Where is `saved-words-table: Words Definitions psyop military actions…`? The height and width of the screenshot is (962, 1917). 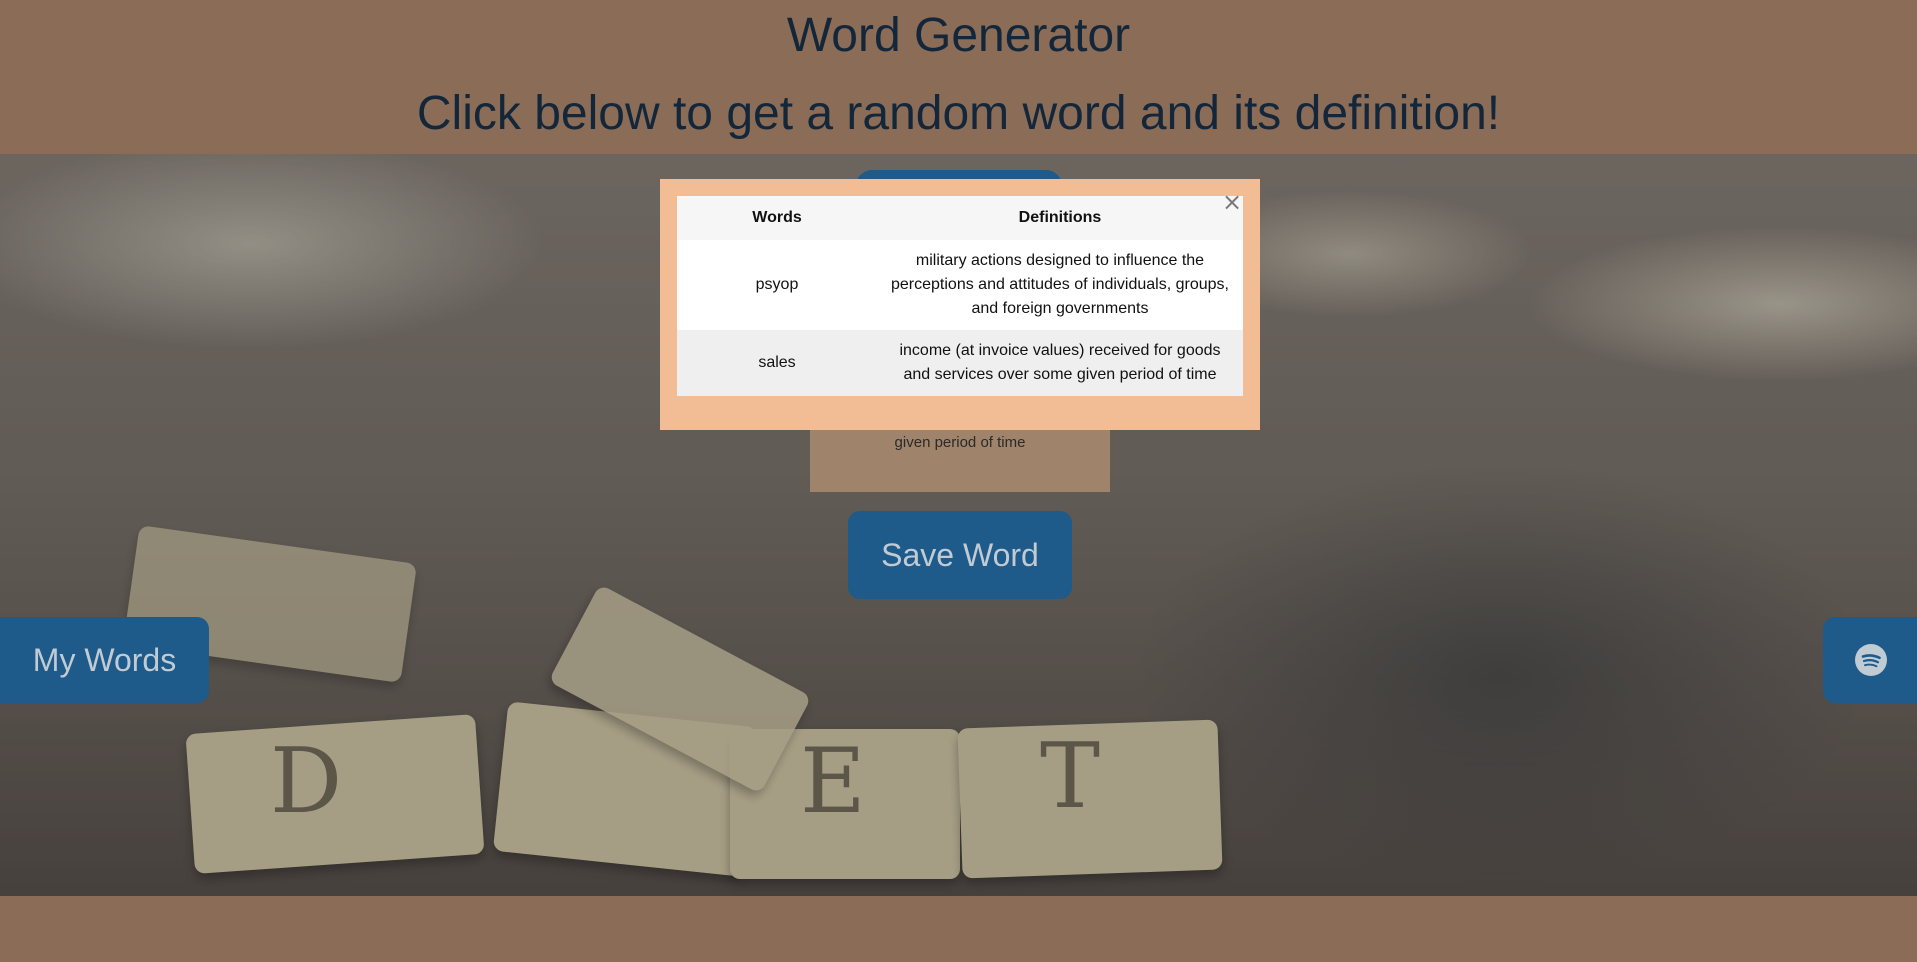 saved-words-table: Words Definitions psyop military actions… is located at coordinates (960, 296).